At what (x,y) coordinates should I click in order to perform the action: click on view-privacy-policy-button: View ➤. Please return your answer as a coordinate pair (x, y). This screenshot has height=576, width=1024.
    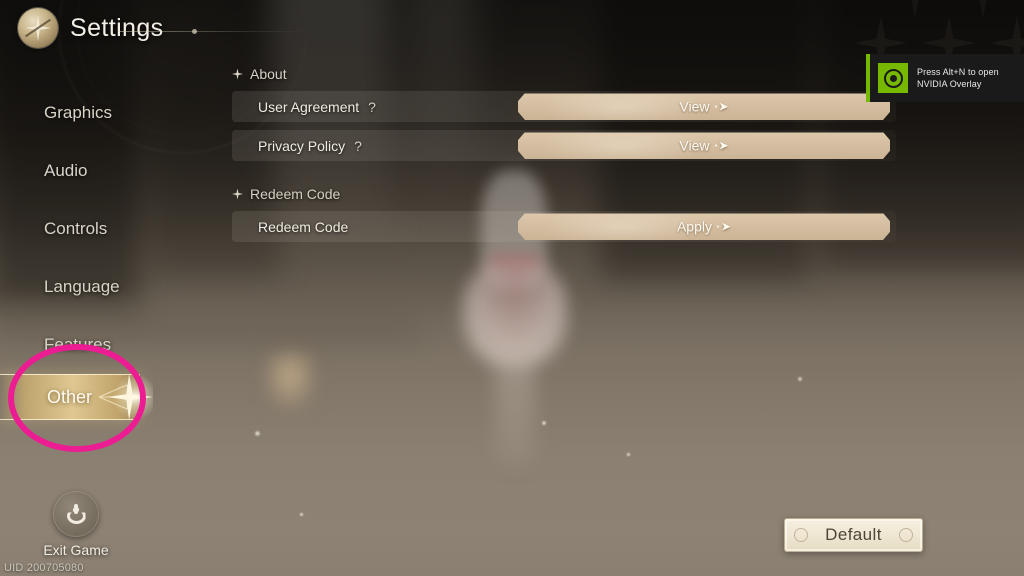
    Looking at the image, I should click on (704, 145).